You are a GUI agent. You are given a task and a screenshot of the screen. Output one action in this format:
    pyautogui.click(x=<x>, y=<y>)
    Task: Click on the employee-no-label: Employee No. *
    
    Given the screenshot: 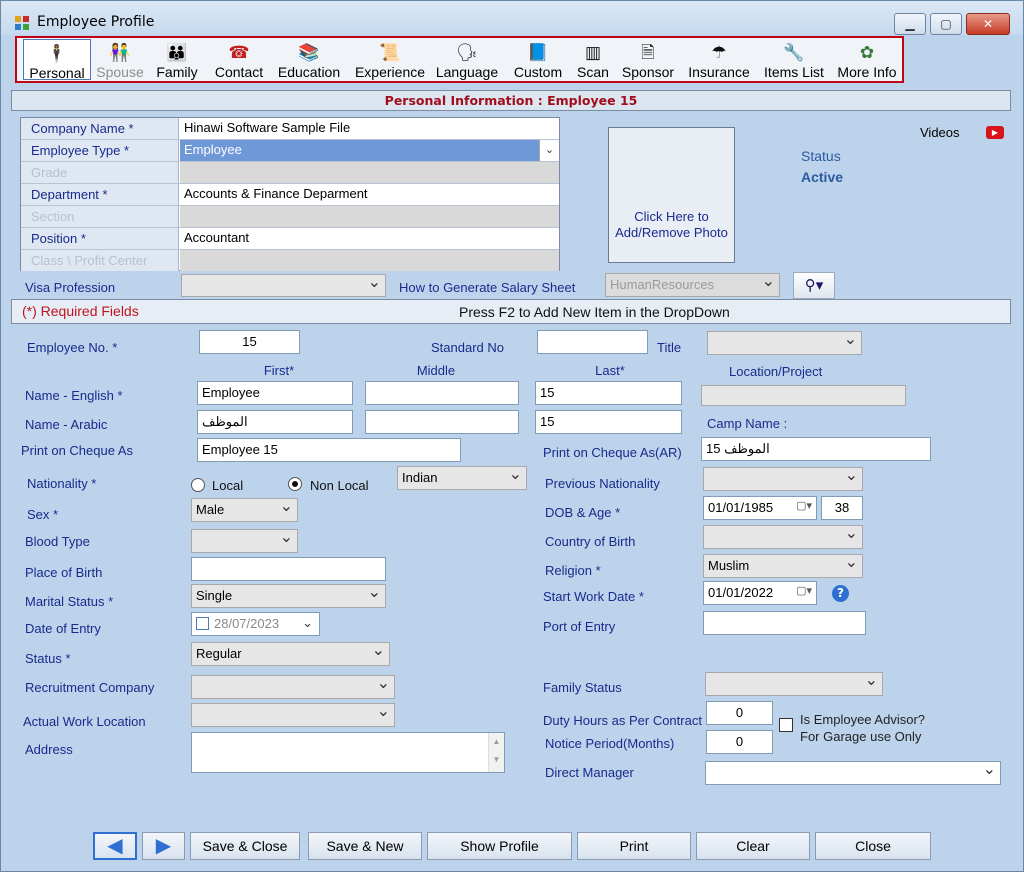 What is the action you would take?
    pyautogui.click(x=72, y=347)
    